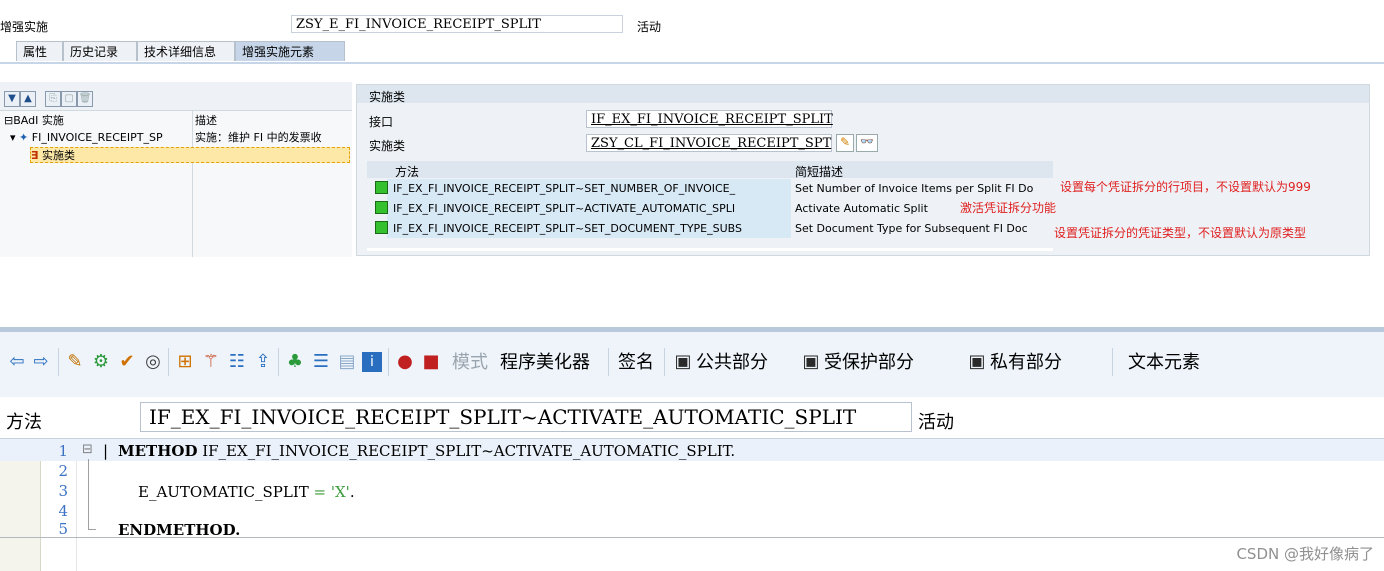  What do you see at coordinates (381, 122) in the screenshot?
I see `interface-label: 接口` at bounding box center [381, 122].